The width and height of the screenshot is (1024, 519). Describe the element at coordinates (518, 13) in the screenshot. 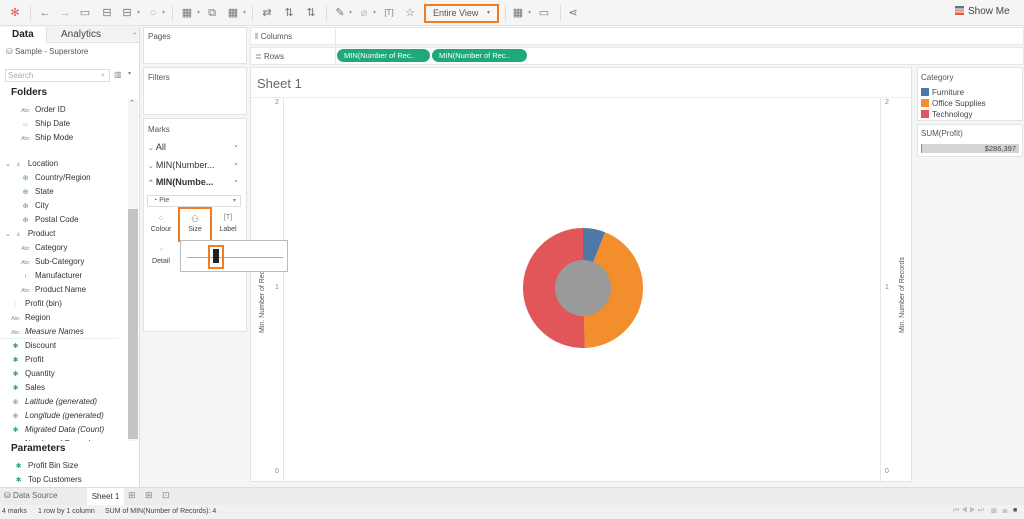

I see `show-cards-icon: ▦` at that location.